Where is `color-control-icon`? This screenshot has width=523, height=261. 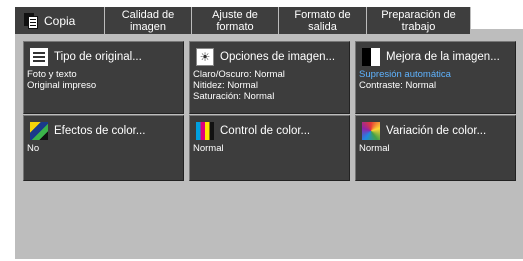
color-control-icon is located at coordinates (205, 131).